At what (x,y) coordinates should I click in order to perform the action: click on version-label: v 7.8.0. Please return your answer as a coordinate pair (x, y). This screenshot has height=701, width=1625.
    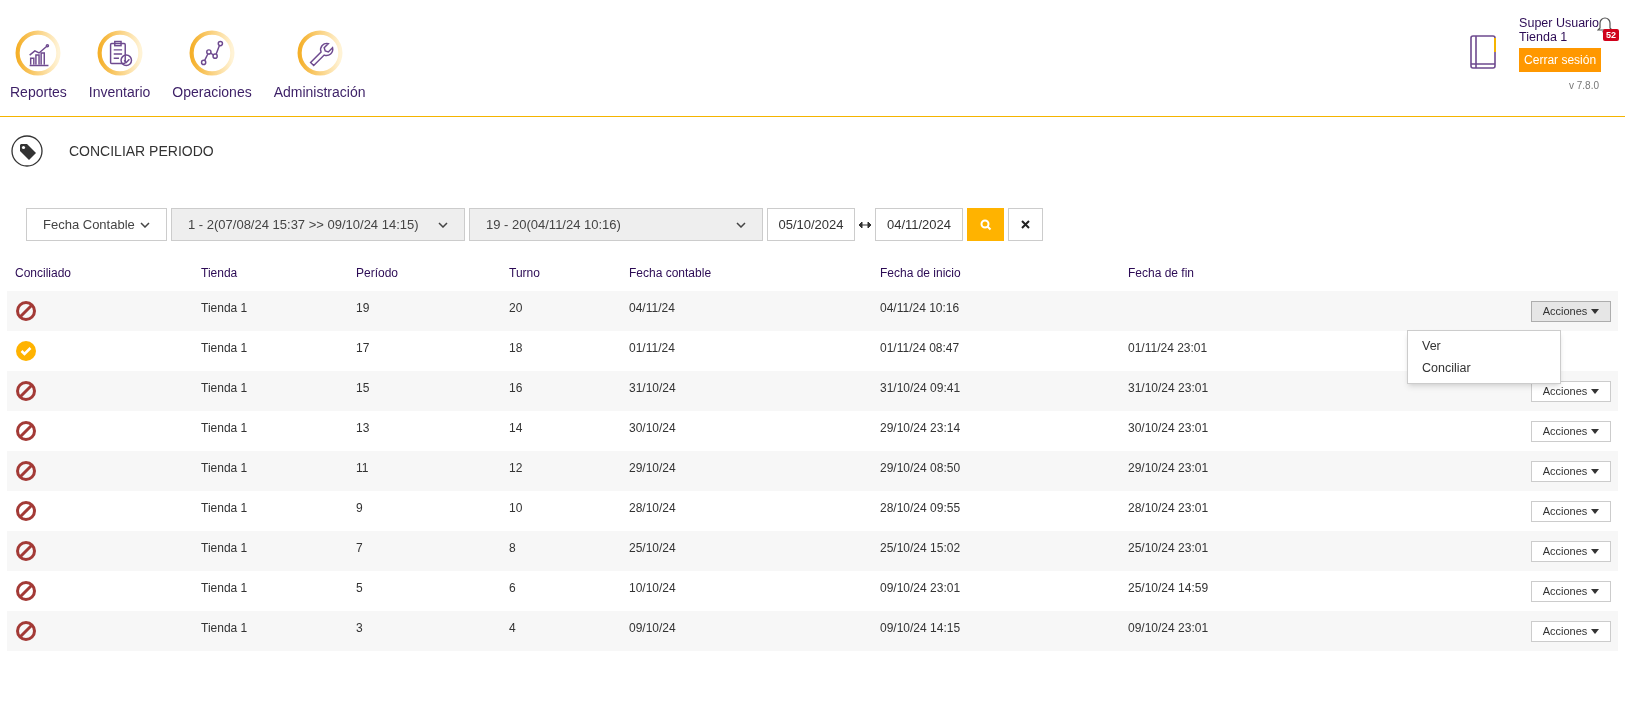
    Looking at the image, I should click on (1583, 86).